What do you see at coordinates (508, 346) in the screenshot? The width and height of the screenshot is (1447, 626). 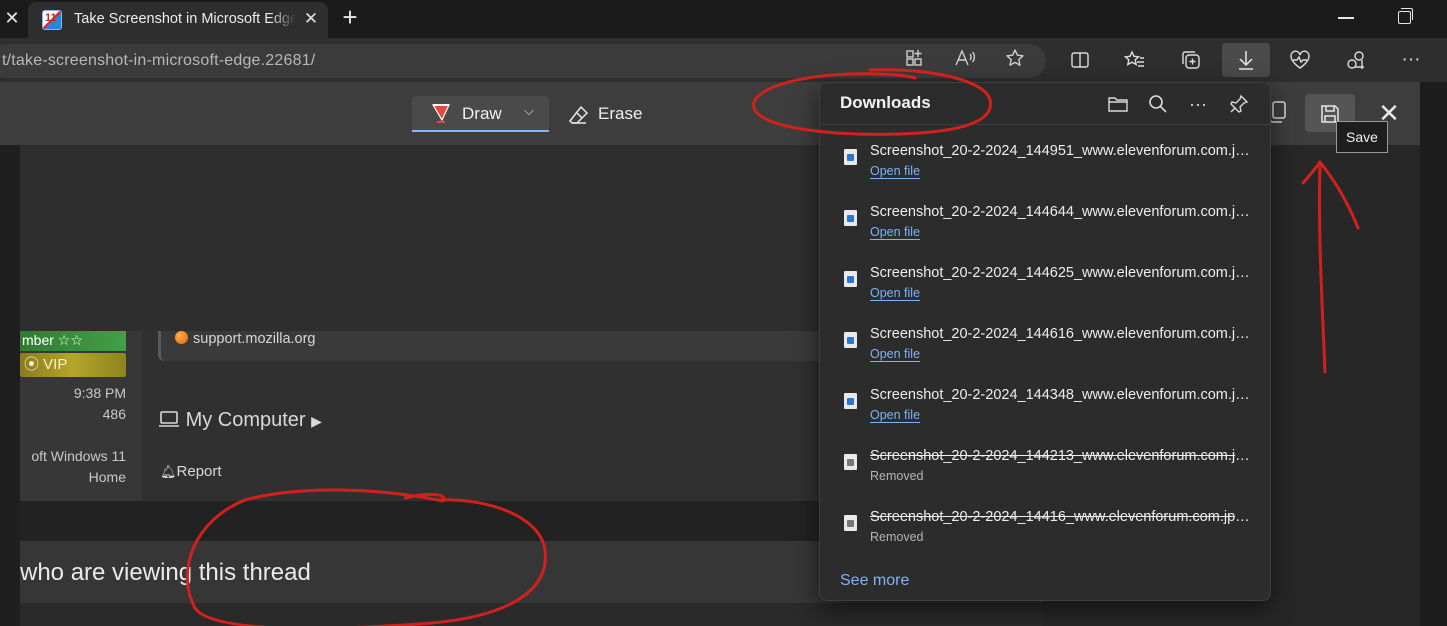 I see `link-preview: support.mozilla.org` at bounding box center [508, 346].